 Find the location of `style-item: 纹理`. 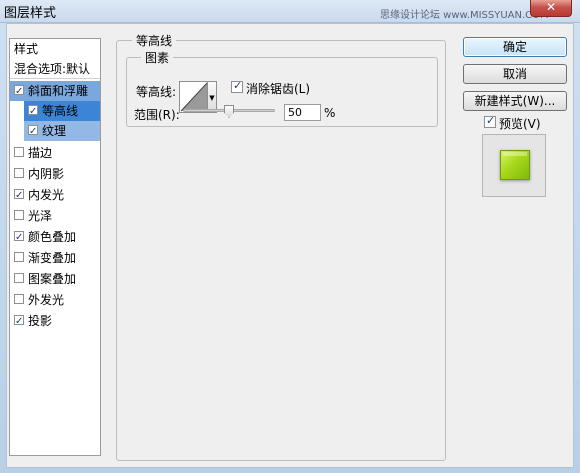

style-item: 纹理 is located at coordinates (62, 131).